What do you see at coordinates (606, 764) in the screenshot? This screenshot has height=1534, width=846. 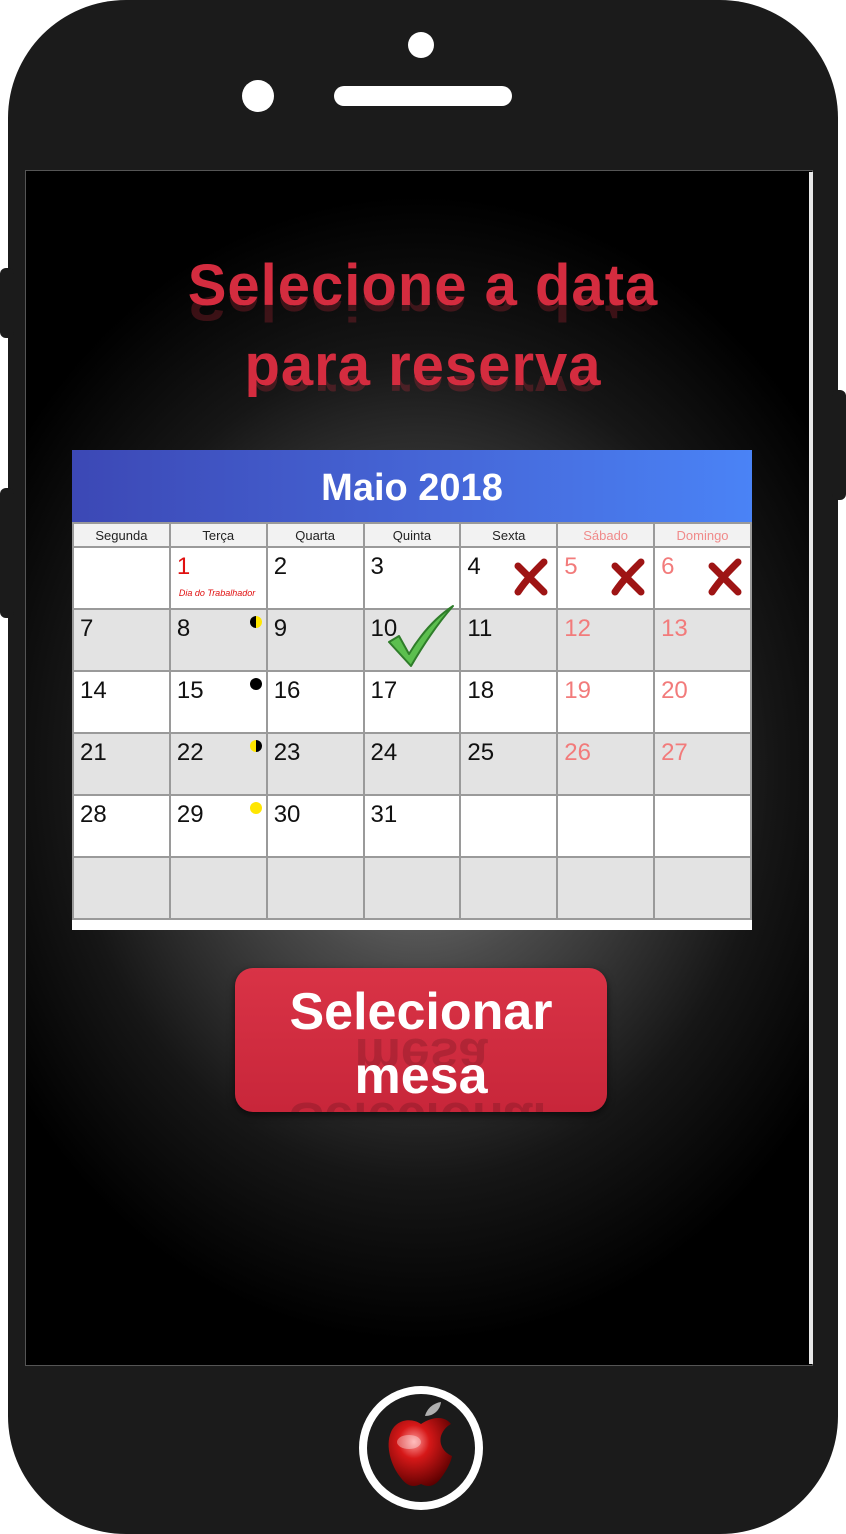 I see `calendar-day-26: 26` at bounding box center [606, 764].